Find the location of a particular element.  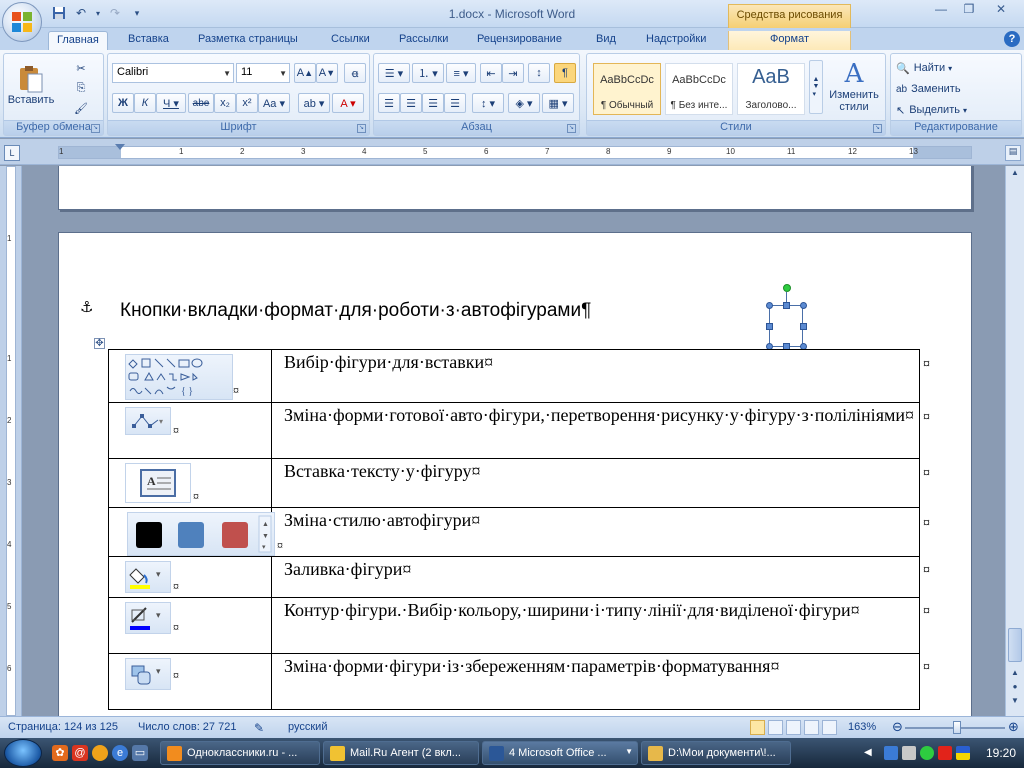

network-icon is located at coordinates (891, 753).